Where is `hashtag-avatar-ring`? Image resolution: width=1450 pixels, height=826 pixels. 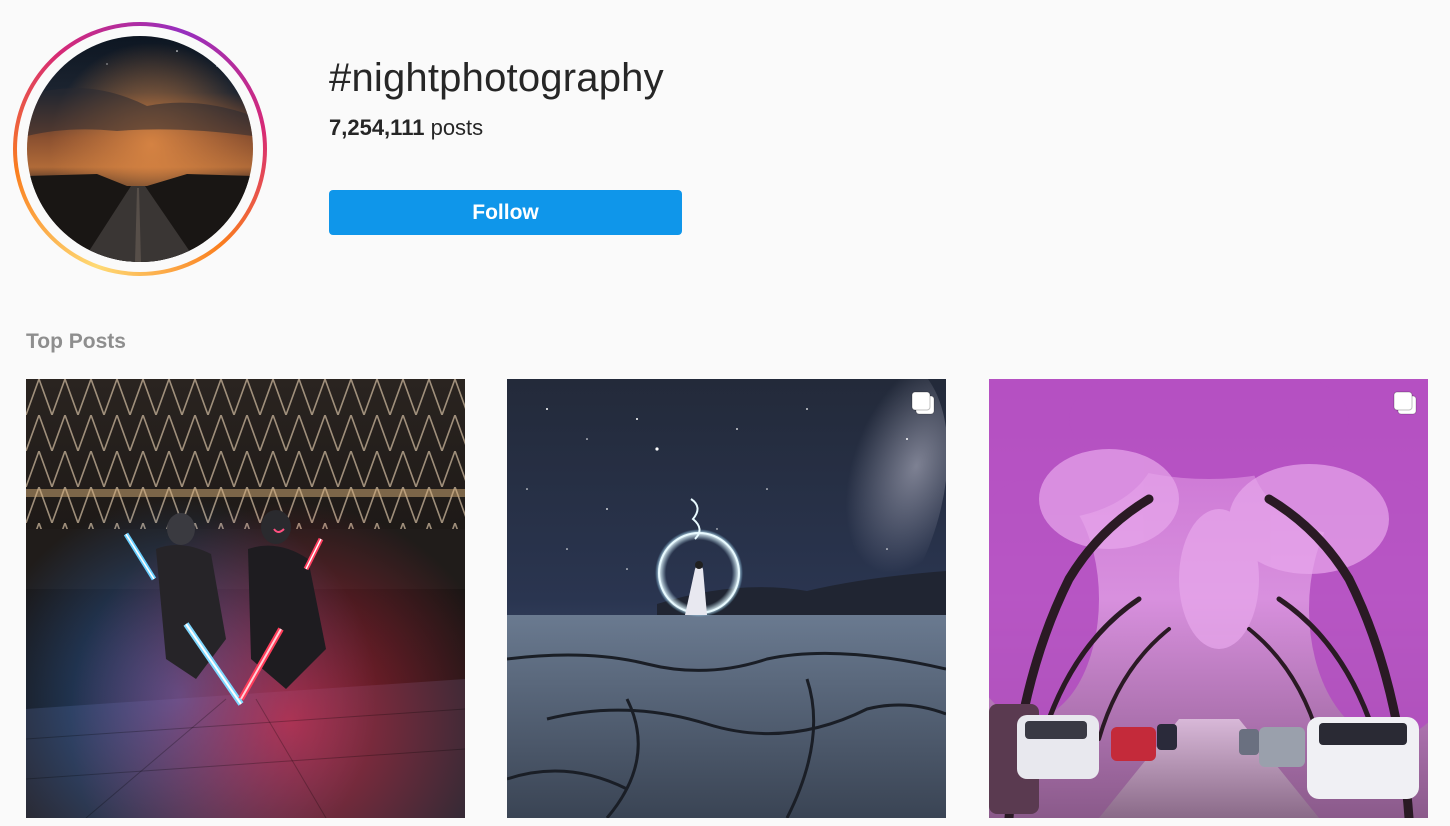
hashtag-avatar-ring is located at coordinates (140, 149).